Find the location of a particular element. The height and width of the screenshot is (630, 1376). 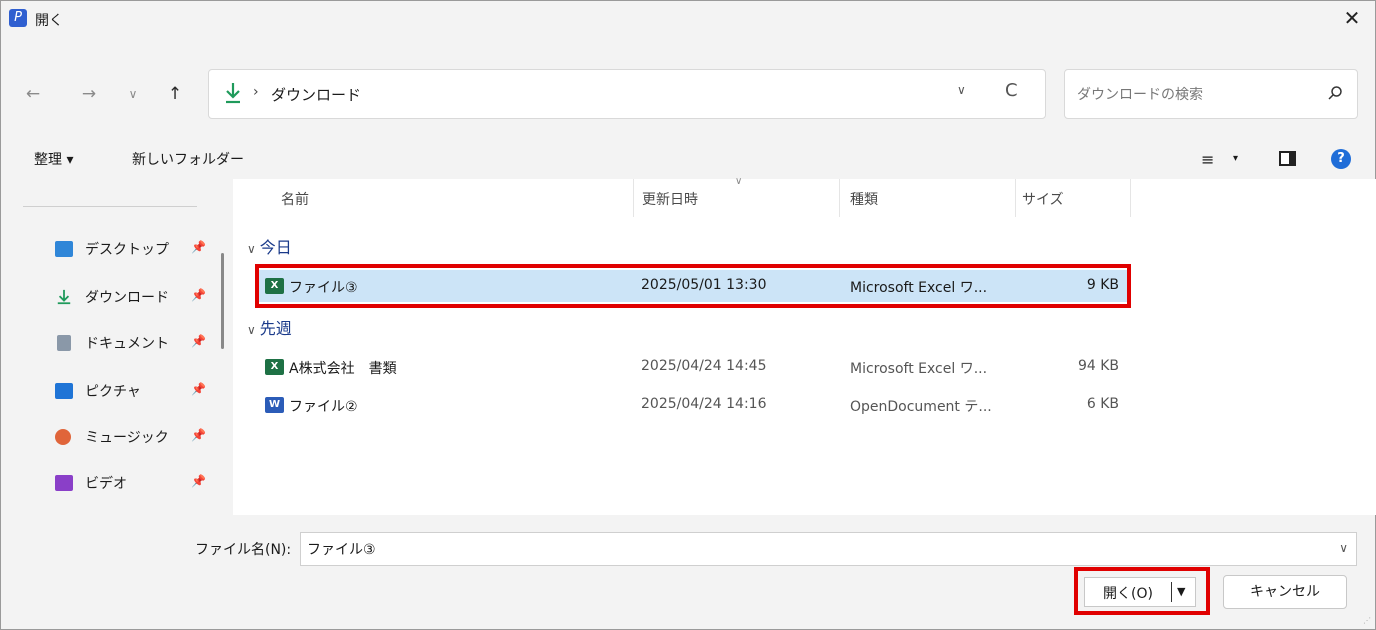

column-header-name: 名前 is located at coordinates (295, 199).